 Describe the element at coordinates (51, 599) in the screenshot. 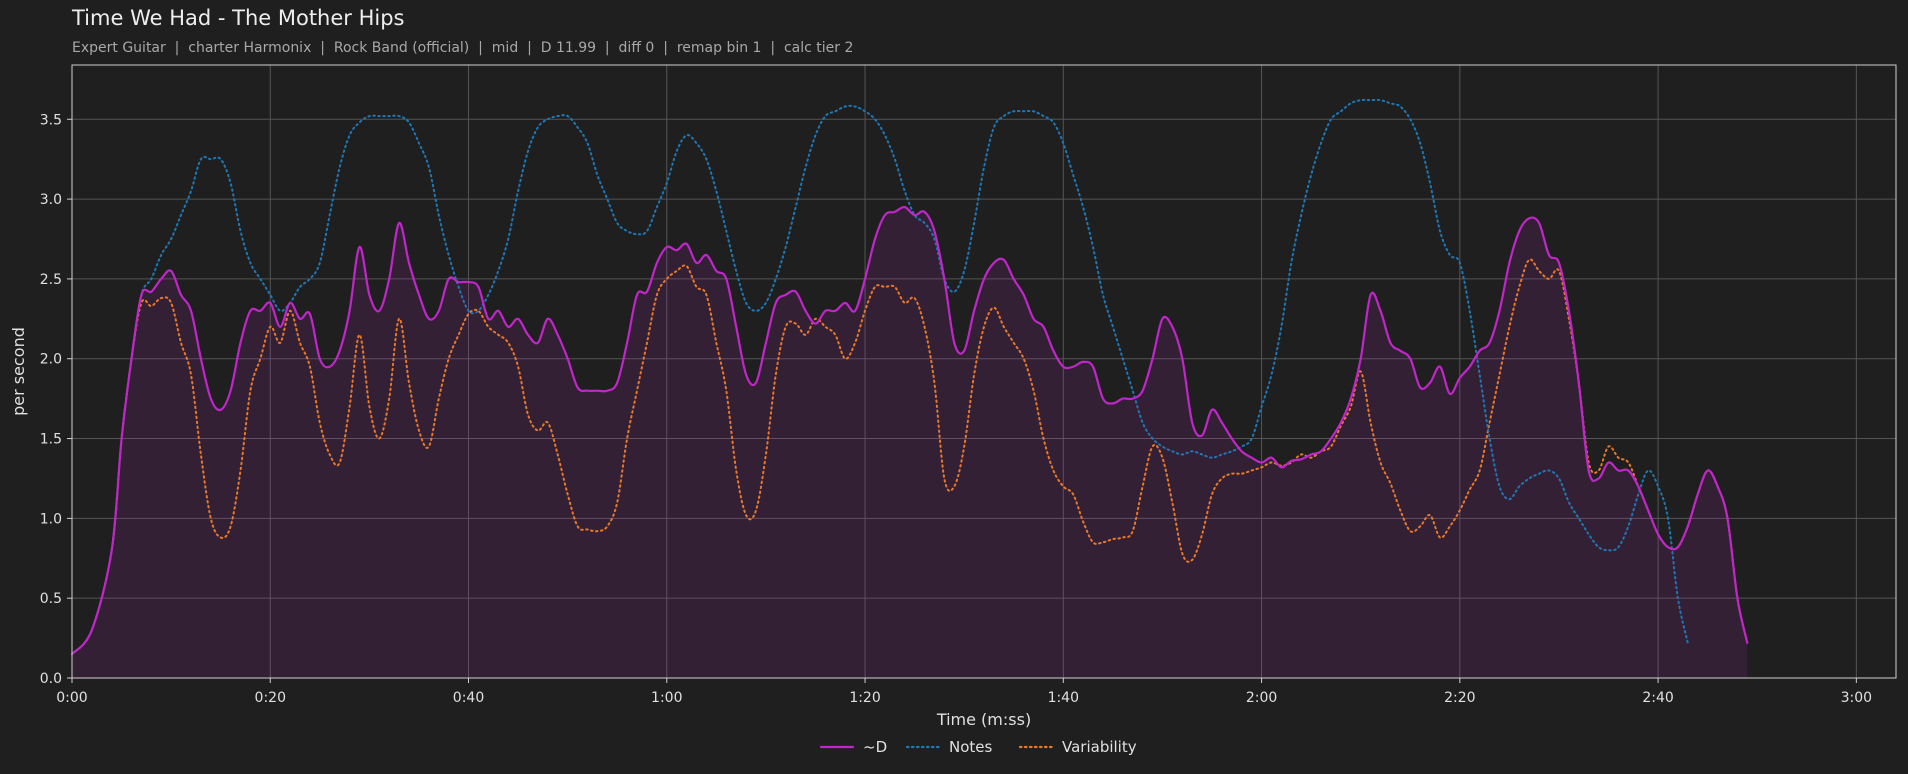

I see `y-tick-label: 0.5` at that location.